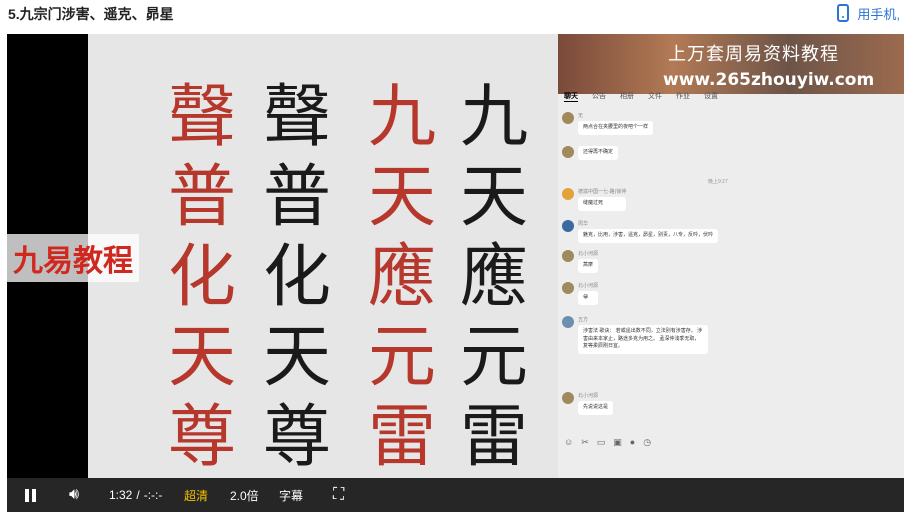  Describe the element at coordinates (121, 495) in the screenshot. I see `current-time: 1:32` at that location.